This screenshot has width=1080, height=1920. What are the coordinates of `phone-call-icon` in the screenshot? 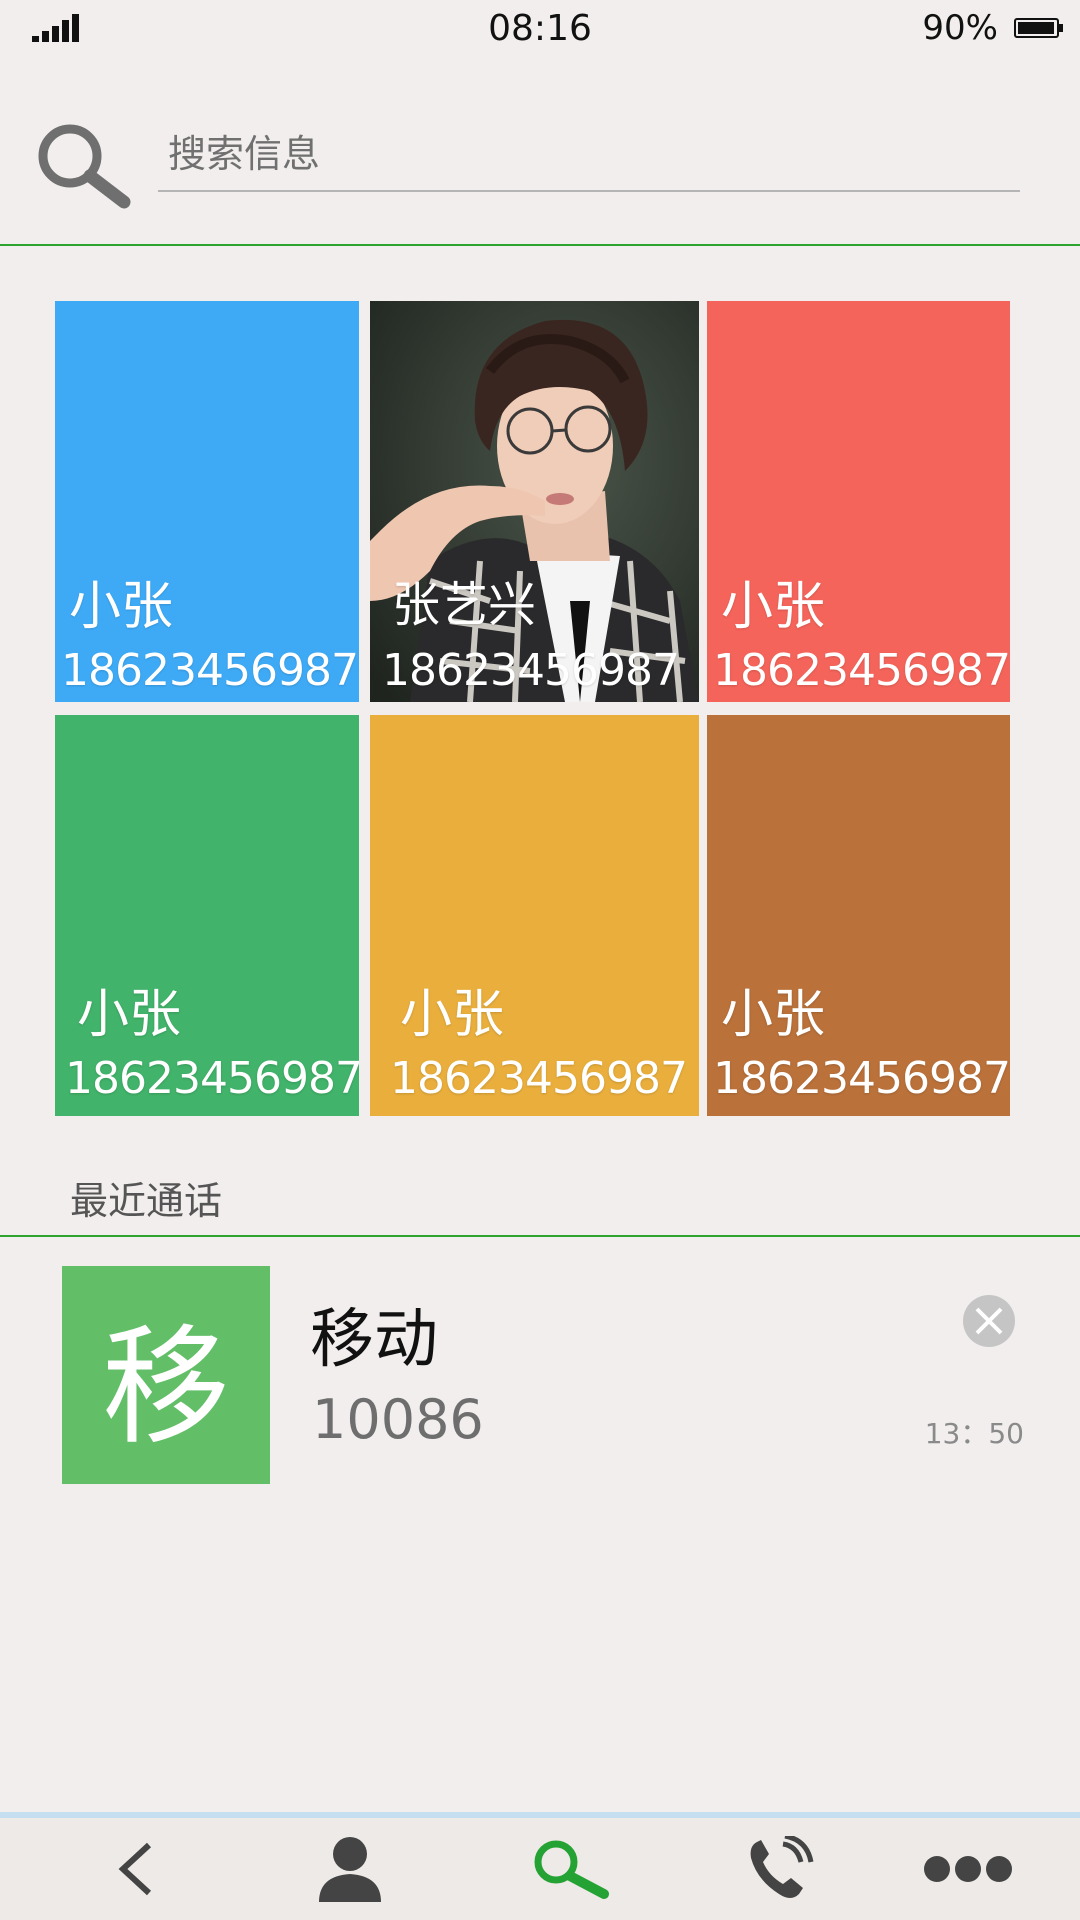 It's located at (782, 1867).